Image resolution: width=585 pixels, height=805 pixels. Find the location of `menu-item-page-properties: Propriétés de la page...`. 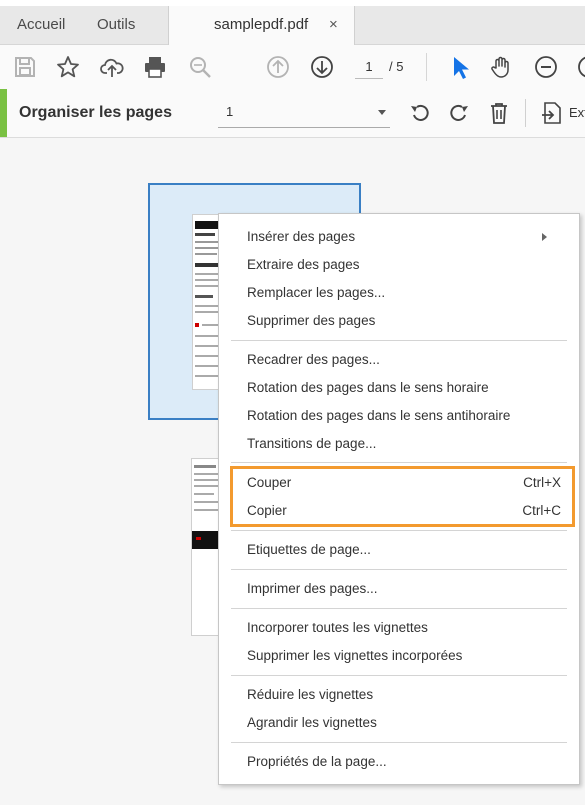

menu-item-page-properties: Propriétés de la page... is located at coordinates (399, 762).